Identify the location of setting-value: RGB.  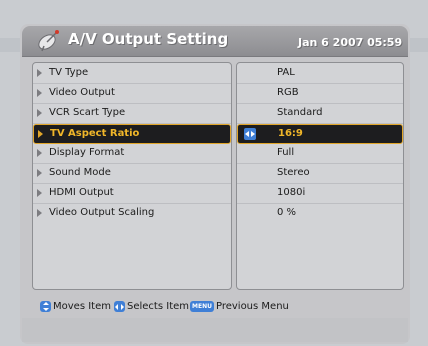
(288, 92).